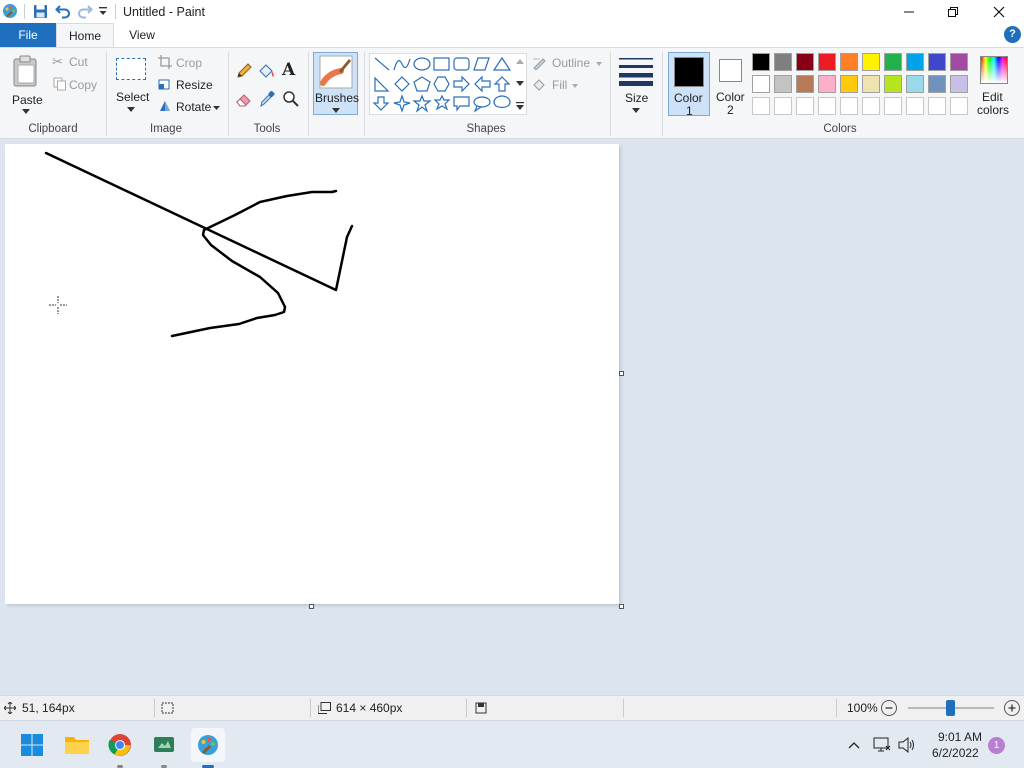 The image size is (1024, 768). Describe the element at coordinates (960, 737) in the screenshot. I see `clock-time: 9:01 AM` at that location.